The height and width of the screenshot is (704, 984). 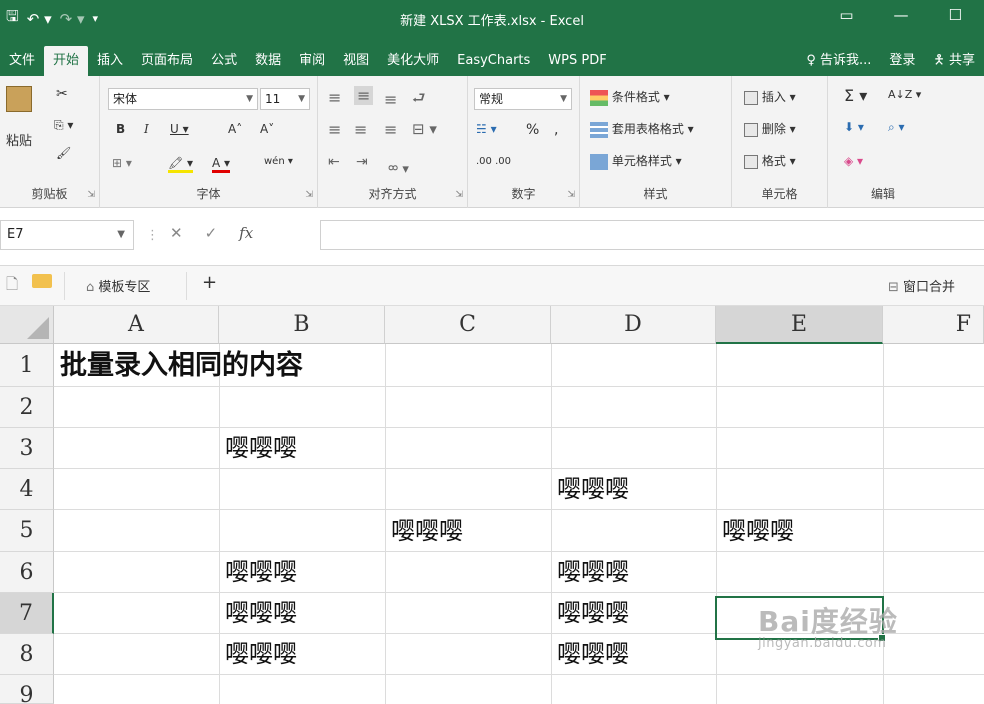 I want to click on template-area-tab: ⌂ 模板专区, so click(x=118, y=285).